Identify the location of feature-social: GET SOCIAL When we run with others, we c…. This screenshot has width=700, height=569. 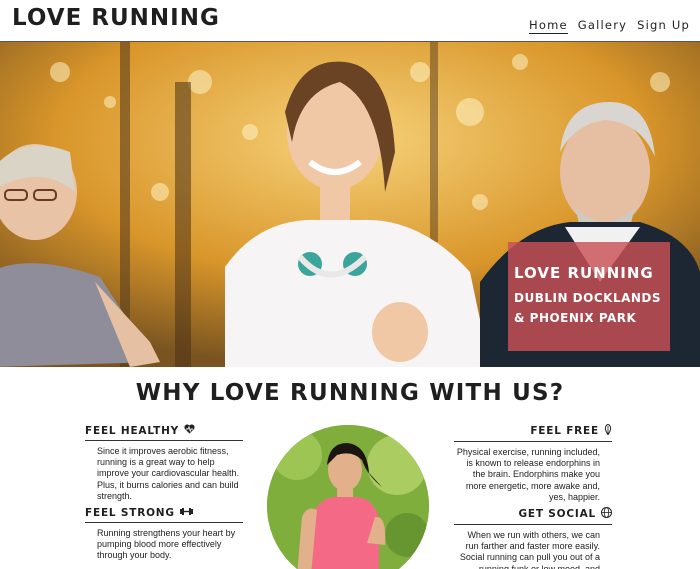
(533, 538).